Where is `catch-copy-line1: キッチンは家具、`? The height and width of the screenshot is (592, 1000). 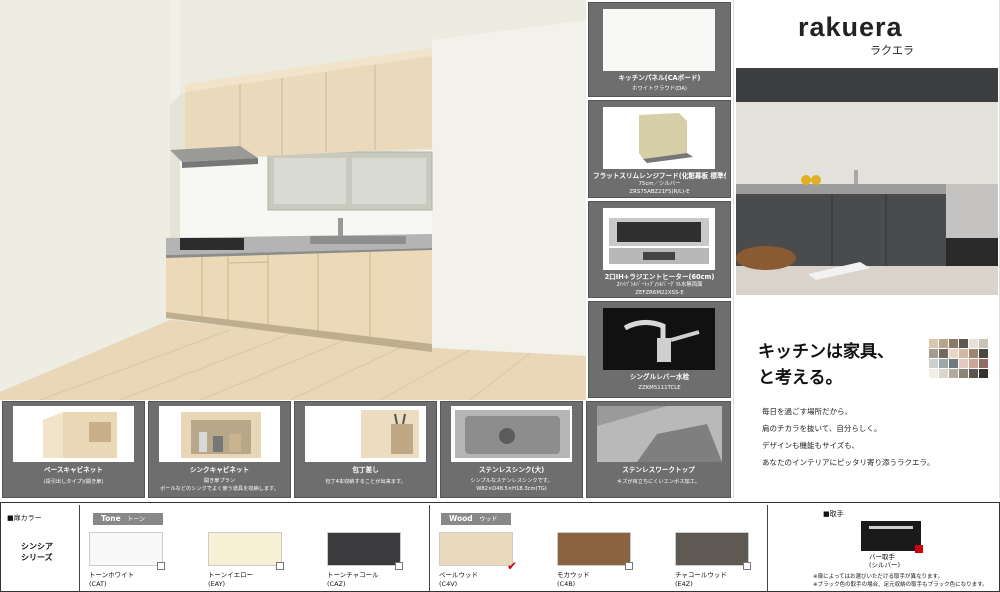 catch-copy-line1: キッチンは家具、 is located at coordinates (826, 352).